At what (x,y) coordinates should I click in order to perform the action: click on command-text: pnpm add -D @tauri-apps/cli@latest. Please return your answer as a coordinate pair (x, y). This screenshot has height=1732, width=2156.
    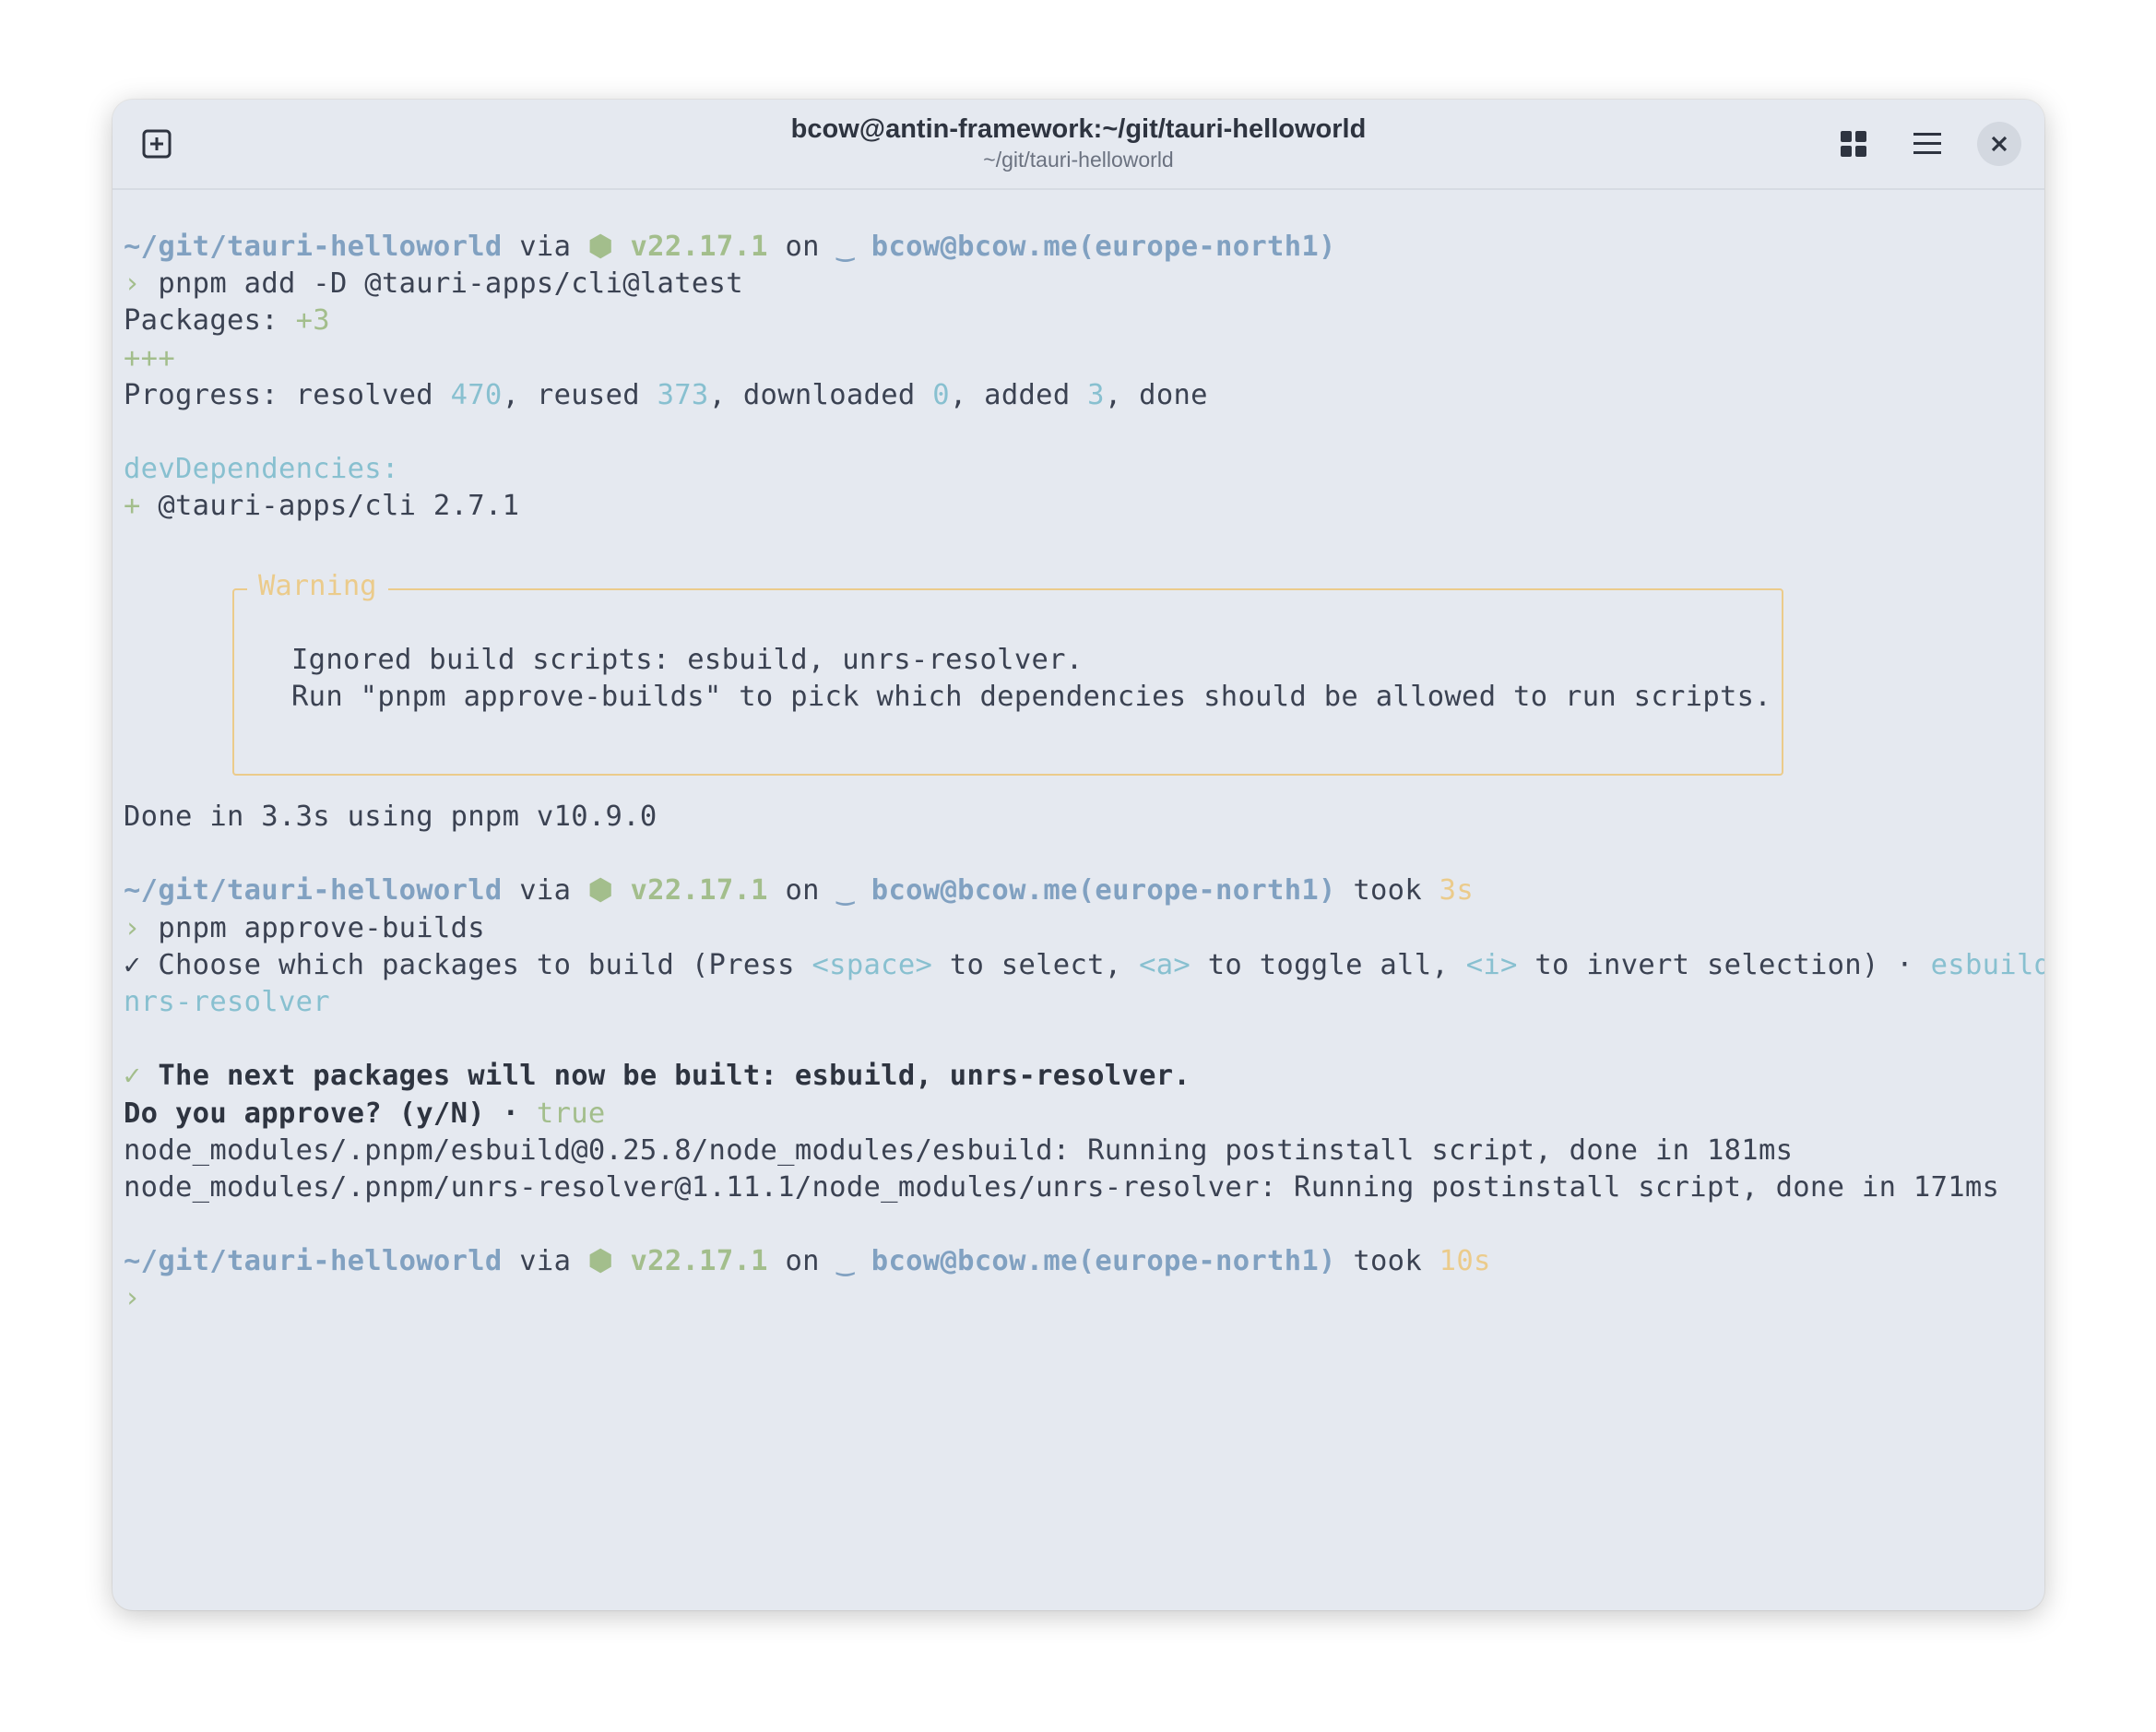
    Looking at the image, I should click on (451, 284).